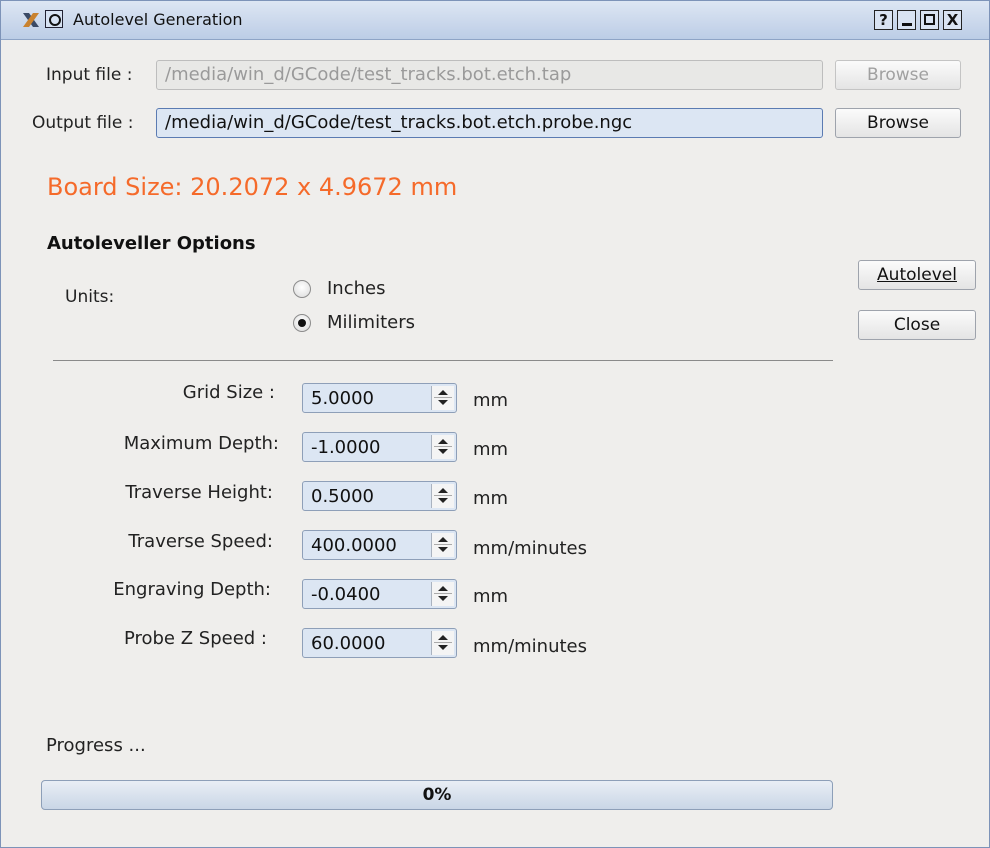  I want to click on units-label: Units:, so click(90, 297).